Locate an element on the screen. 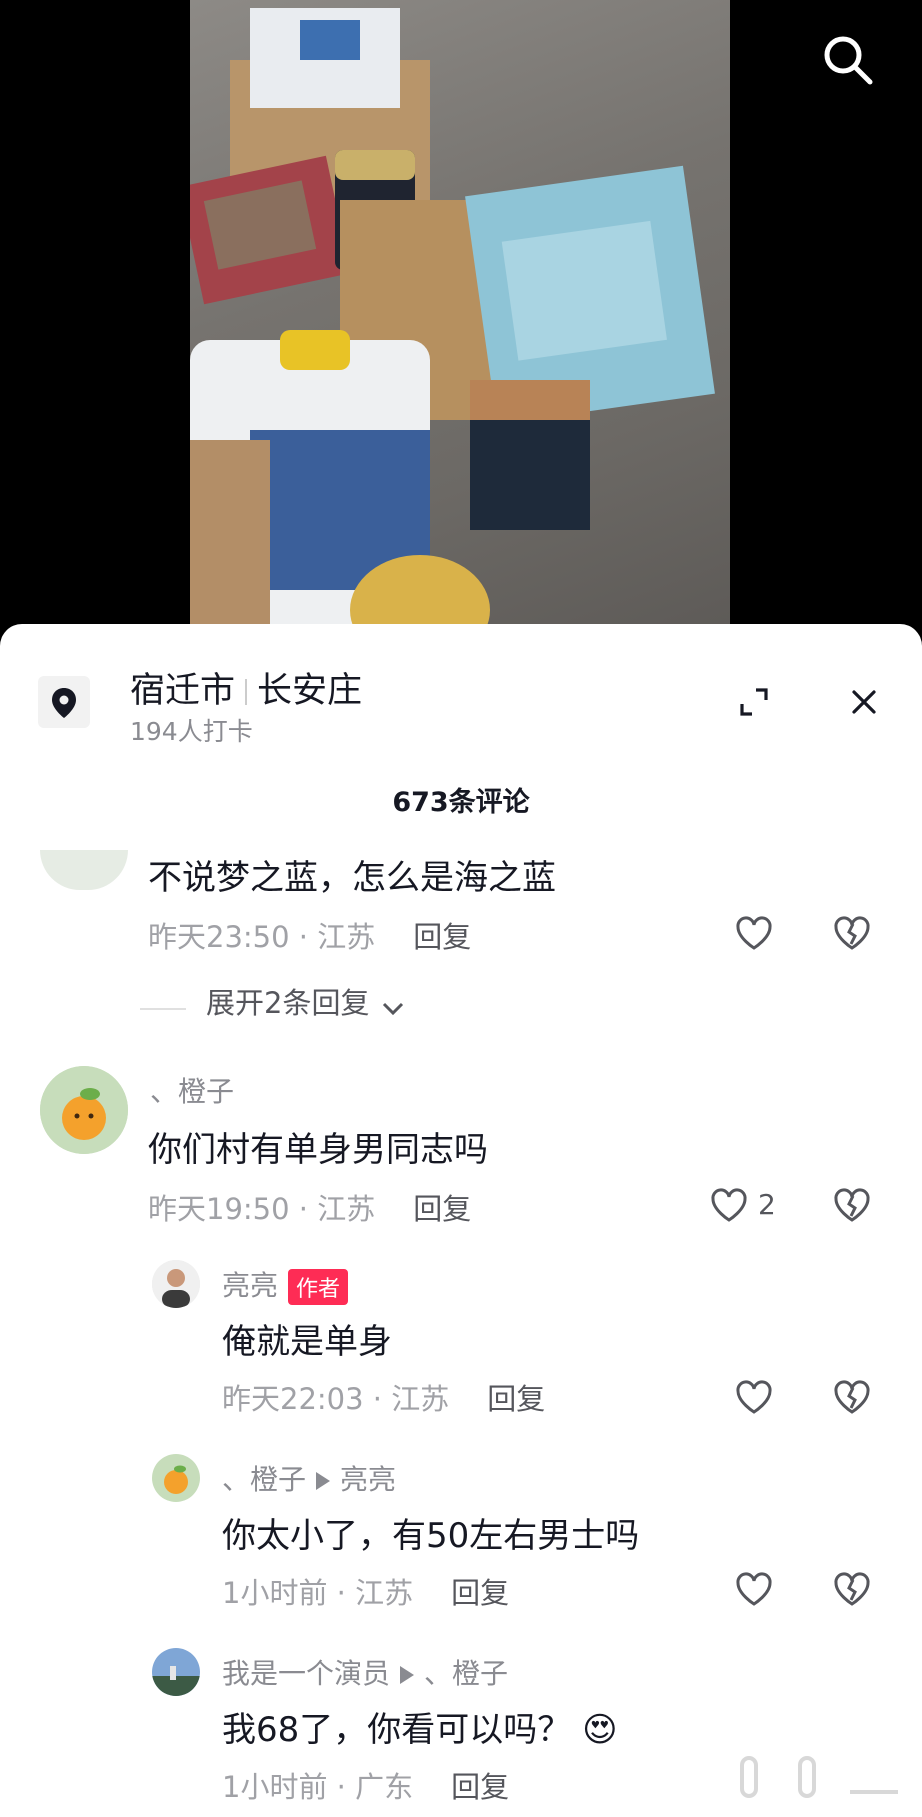 Image resolution: width=922 pixels, height=1817 pixels. heart-eyes-emoji: 😍 is located at coordinates (600, 1730).